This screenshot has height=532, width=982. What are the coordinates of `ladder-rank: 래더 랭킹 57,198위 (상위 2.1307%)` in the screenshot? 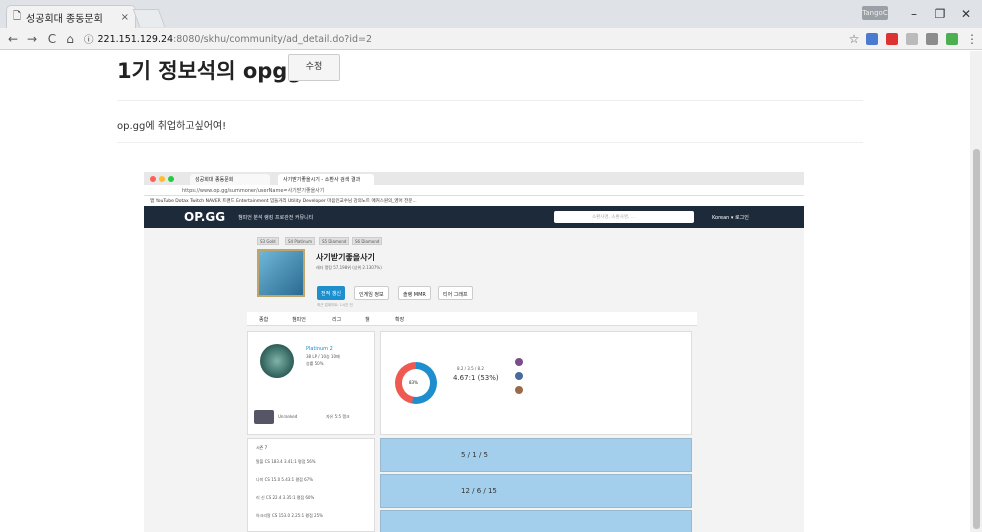 It's located at (349, 267).